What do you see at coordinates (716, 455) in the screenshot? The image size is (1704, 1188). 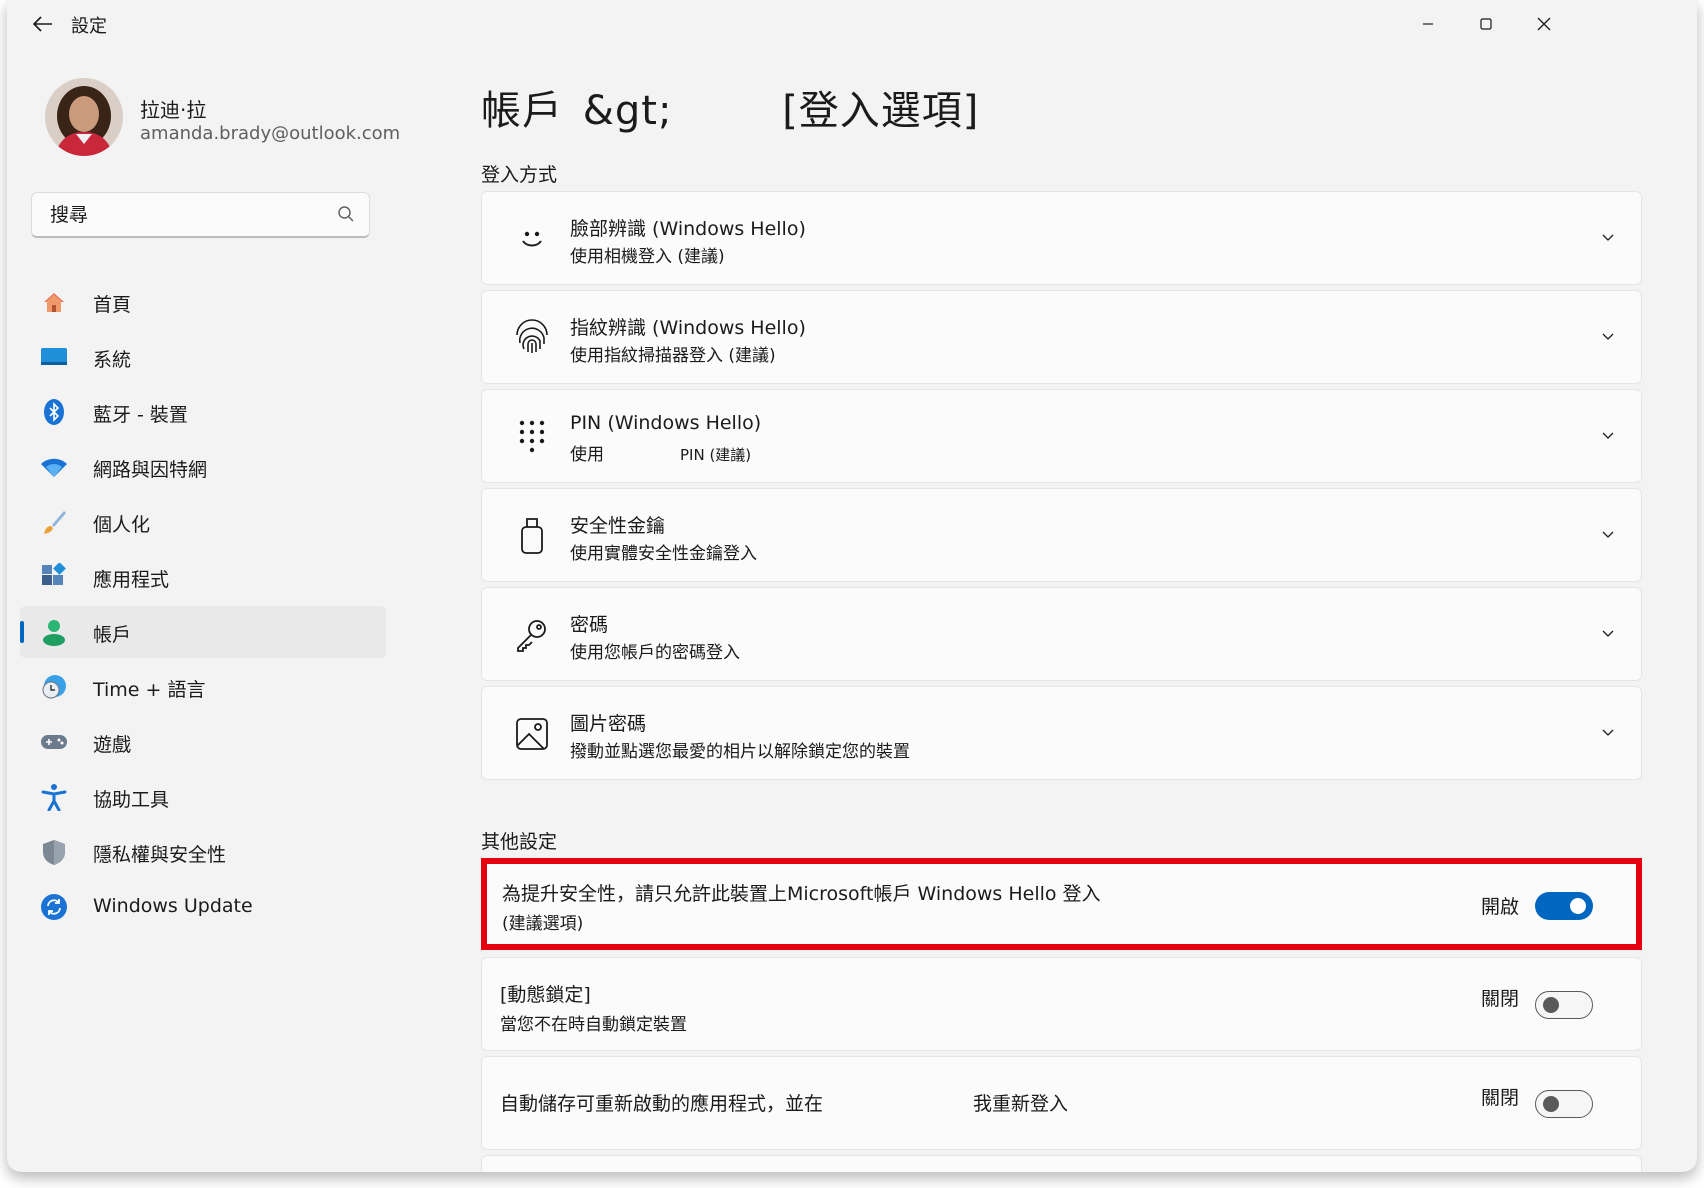 I see `option-subtitle-part: PIN (建議)` at bounding box center [716, 455].